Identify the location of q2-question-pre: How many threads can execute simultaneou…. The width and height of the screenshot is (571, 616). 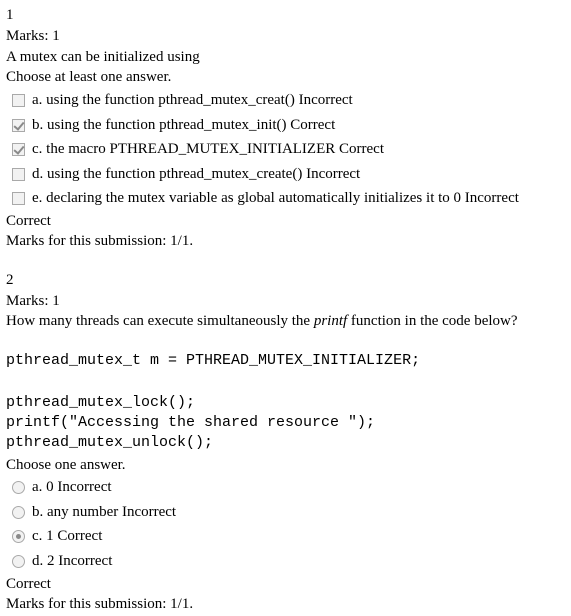
(160, 321).